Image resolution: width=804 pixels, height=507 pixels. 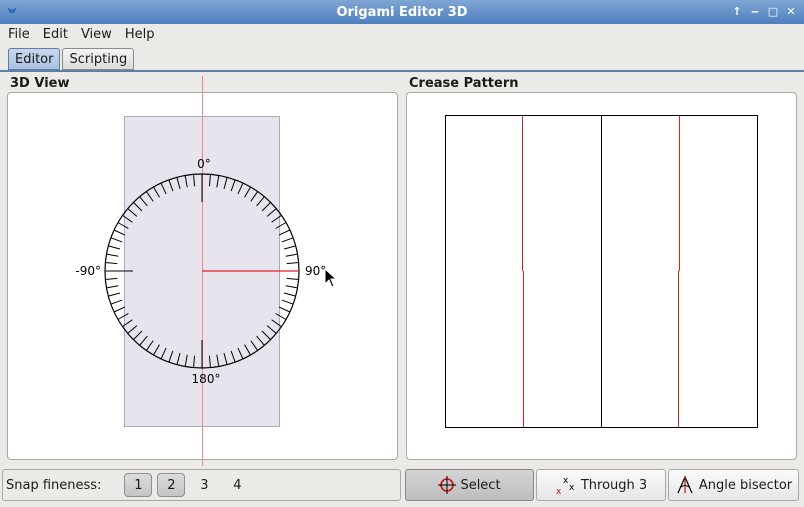 I want to click on snap-option-3: 3, so click(x=204, y=485).